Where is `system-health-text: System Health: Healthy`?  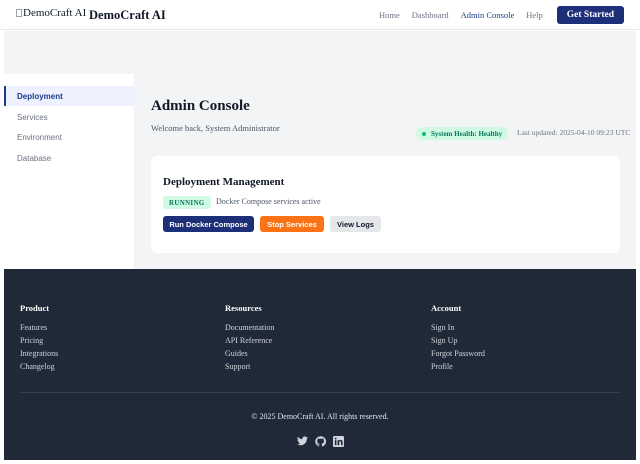 system-health-text: System Health: Healthy is located at coordinates (467, 133).